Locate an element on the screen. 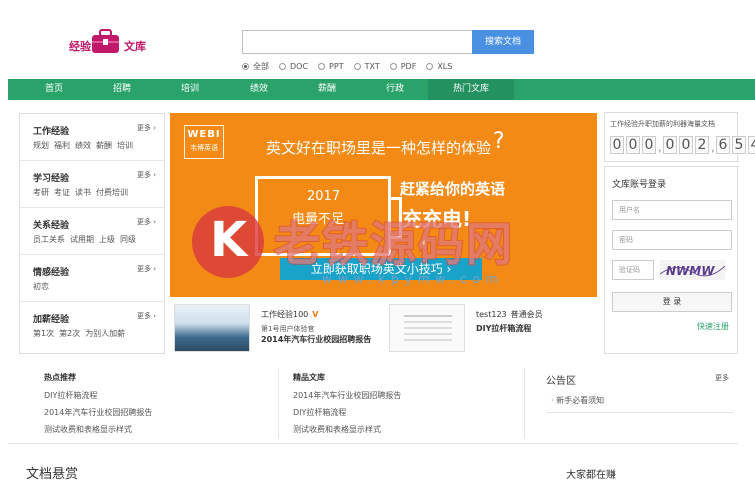 The image size is (755, 494). search-button: 搜索文档 is located at coordinates (503, 42).